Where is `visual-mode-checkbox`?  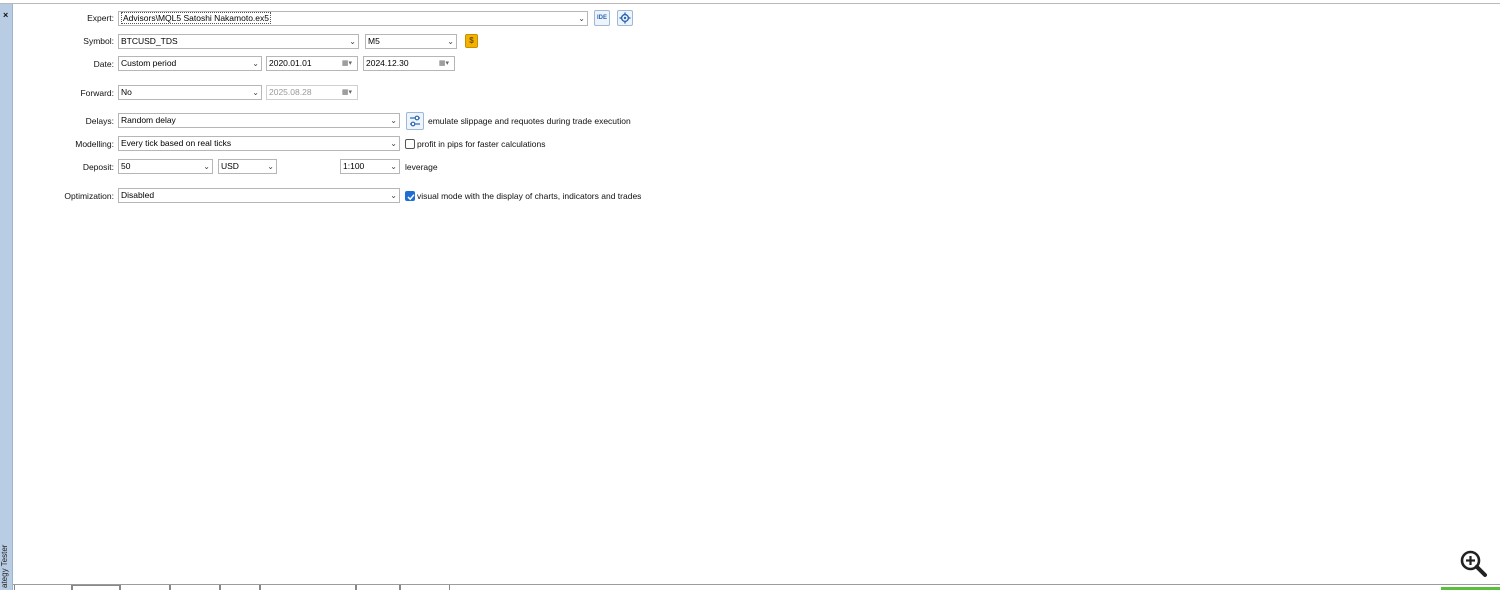 visual-mode-checkbox is located at coordinates (410, 196).